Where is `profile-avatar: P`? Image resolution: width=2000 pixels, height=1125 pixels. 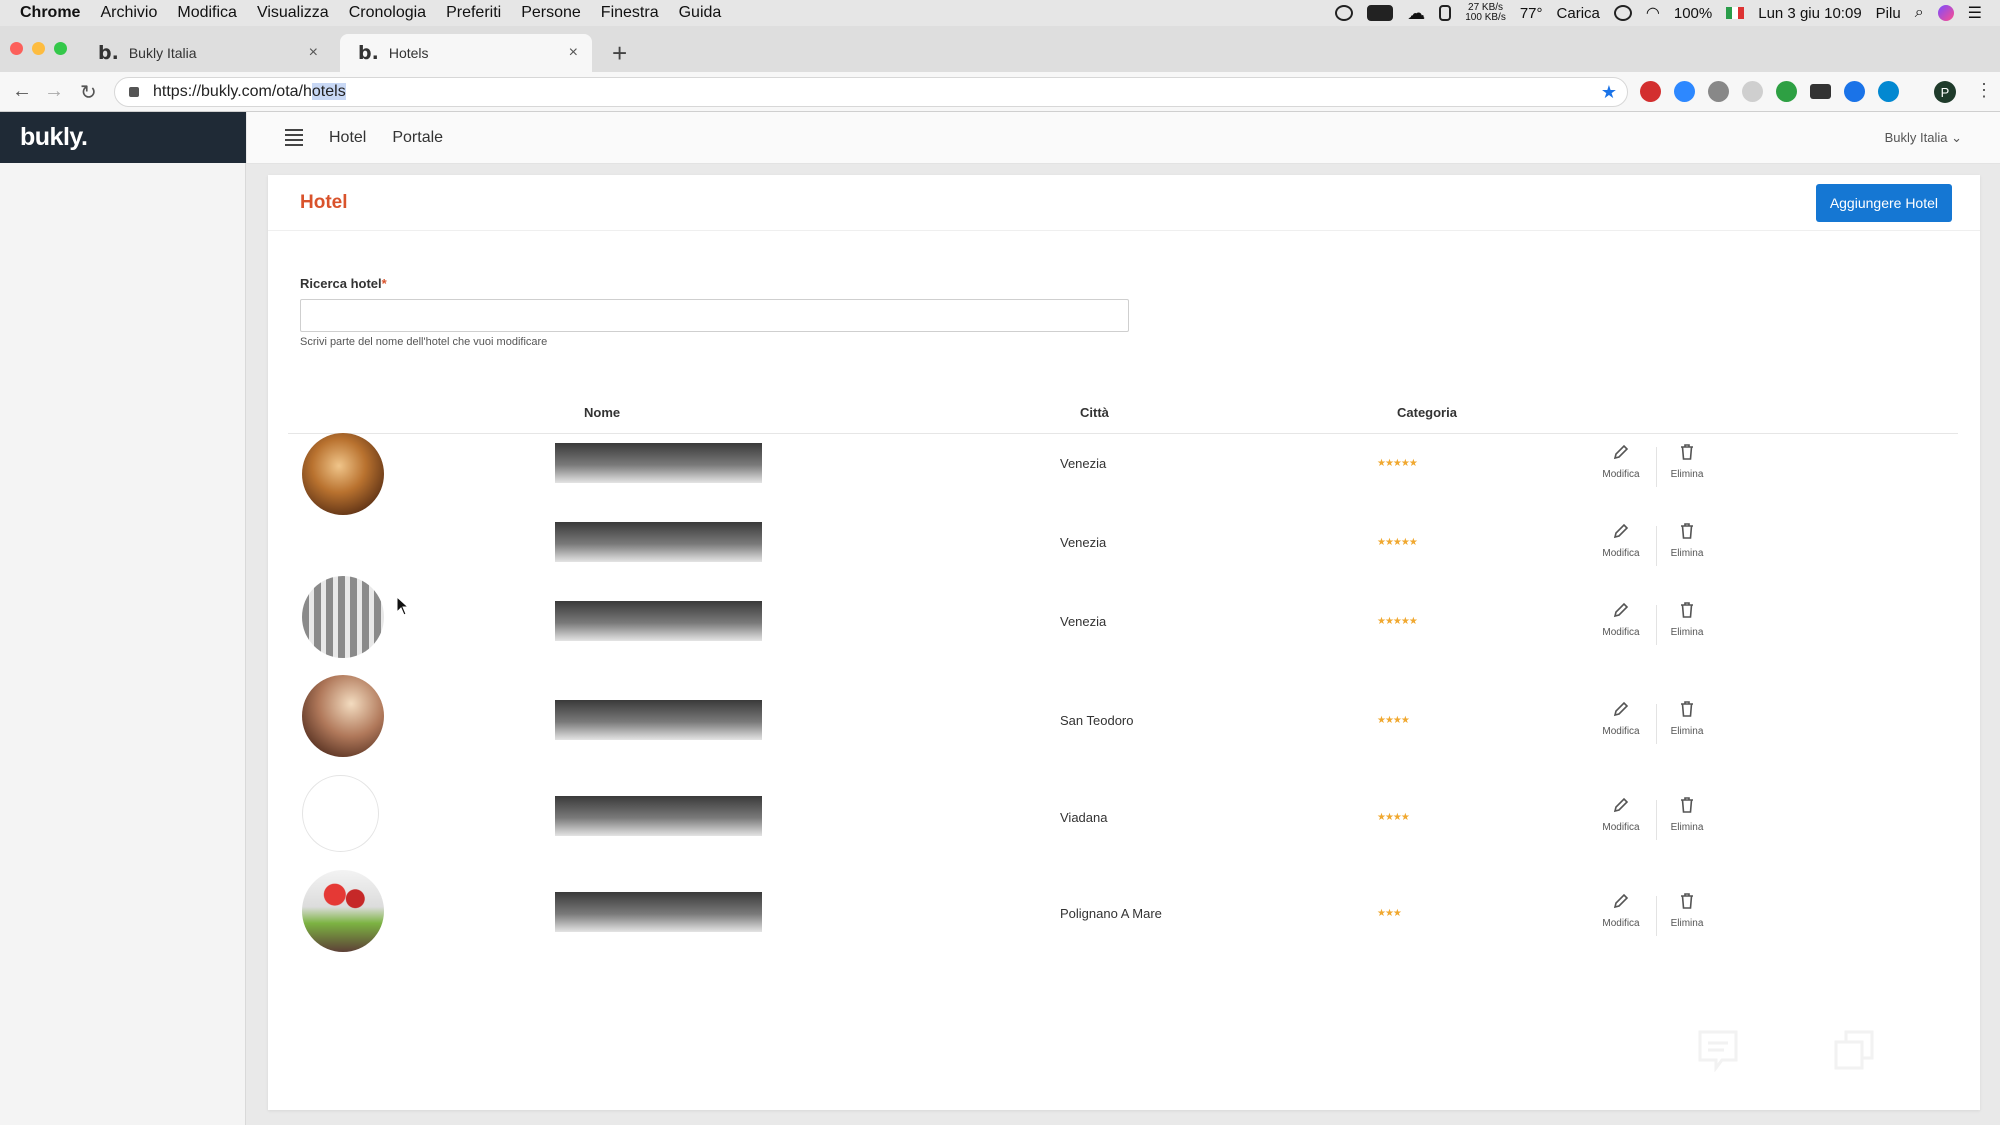 profile-avatar: P is located at coordinates (1945, 92).